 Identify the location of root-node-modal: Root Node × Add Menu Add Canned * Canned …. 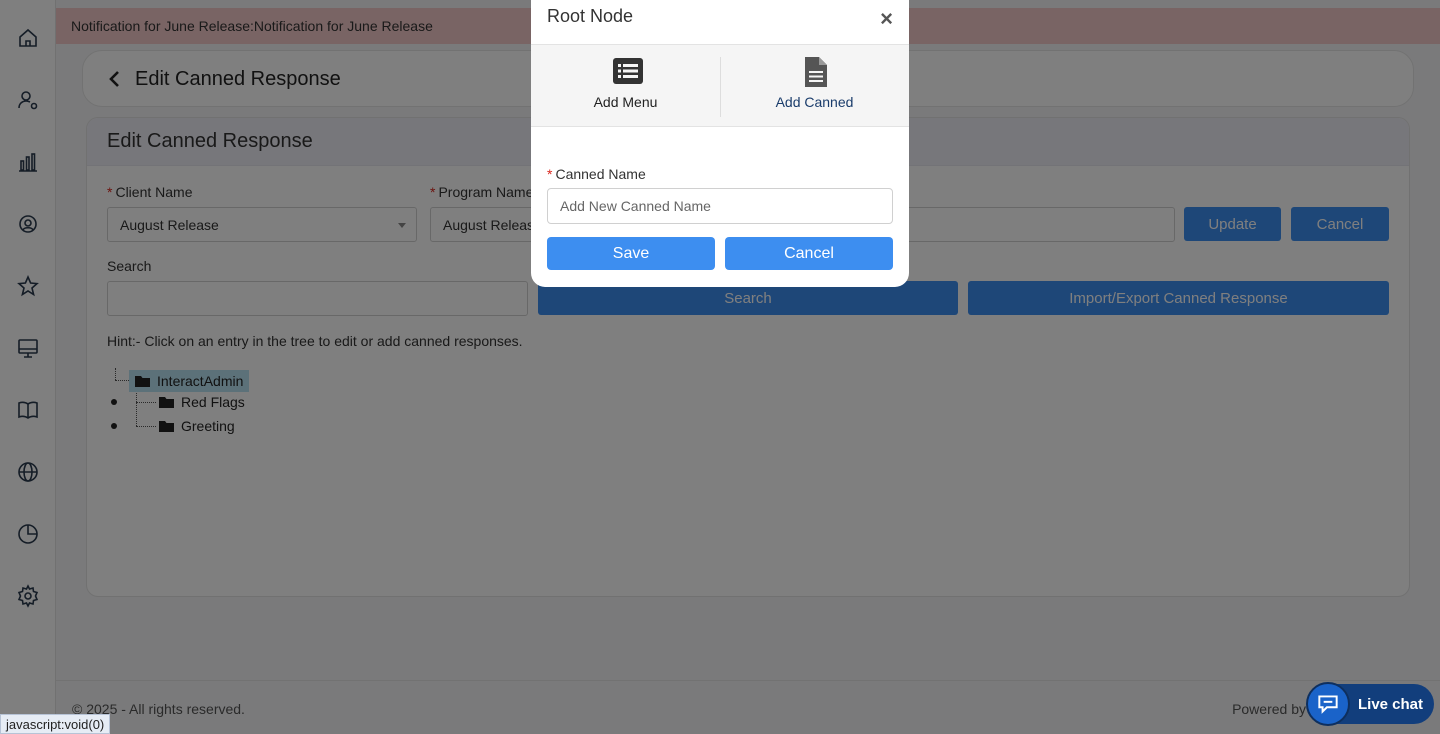
(720, 143).